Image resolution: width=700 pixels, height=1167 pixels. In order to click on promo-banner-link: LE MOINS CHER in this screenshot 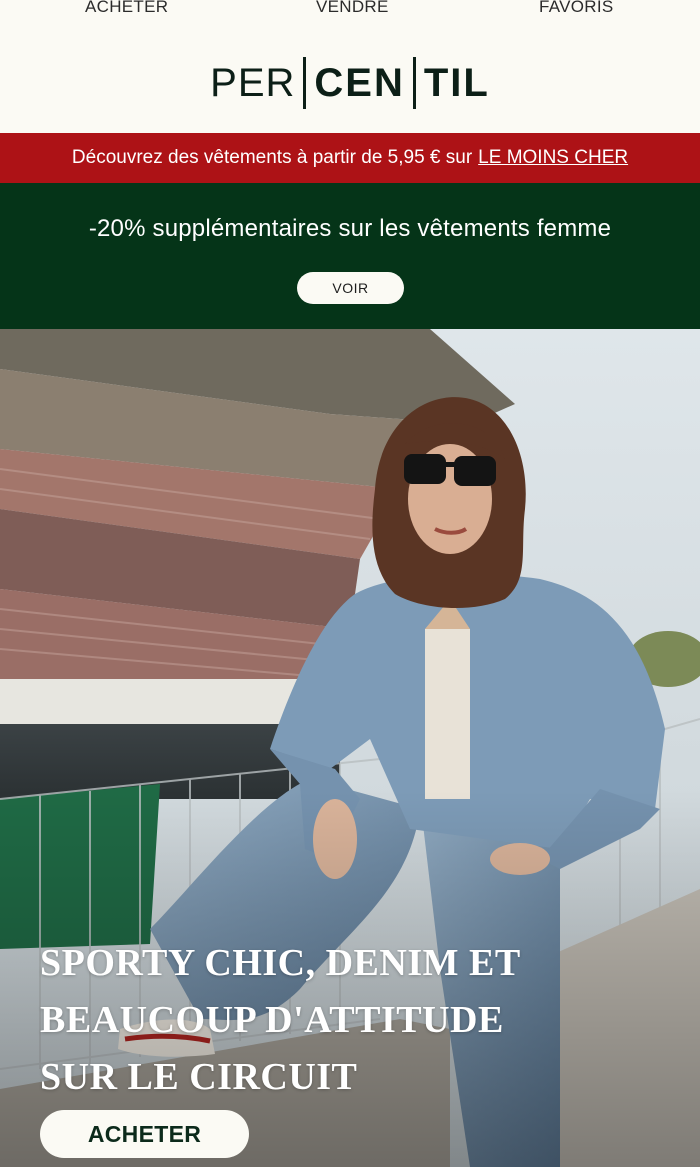, I will do `click(553, 158)`.